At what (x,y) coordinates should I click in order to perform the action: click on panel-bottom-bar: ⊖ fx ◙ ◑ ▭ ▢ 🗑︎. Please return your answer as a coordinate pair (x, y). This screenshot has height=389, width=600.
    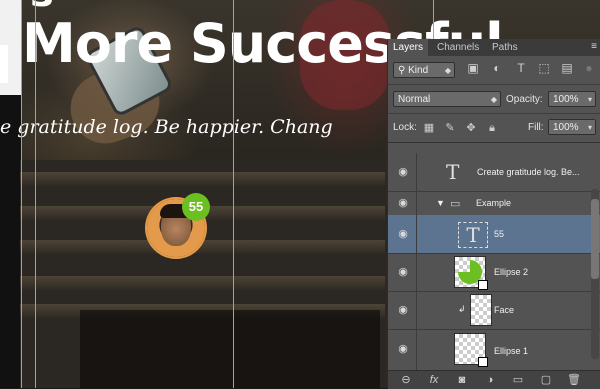
    Looking at the image, I should click on (494, 379).